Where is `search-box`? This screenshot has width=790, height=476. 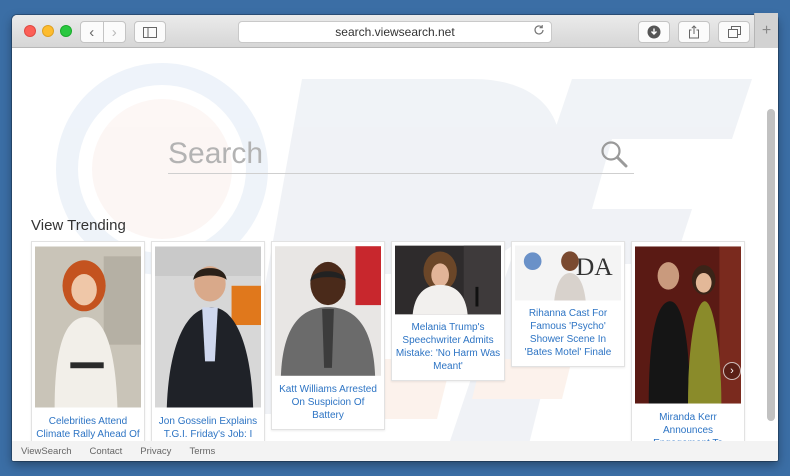
search-box is located at coordinates (401, 154).